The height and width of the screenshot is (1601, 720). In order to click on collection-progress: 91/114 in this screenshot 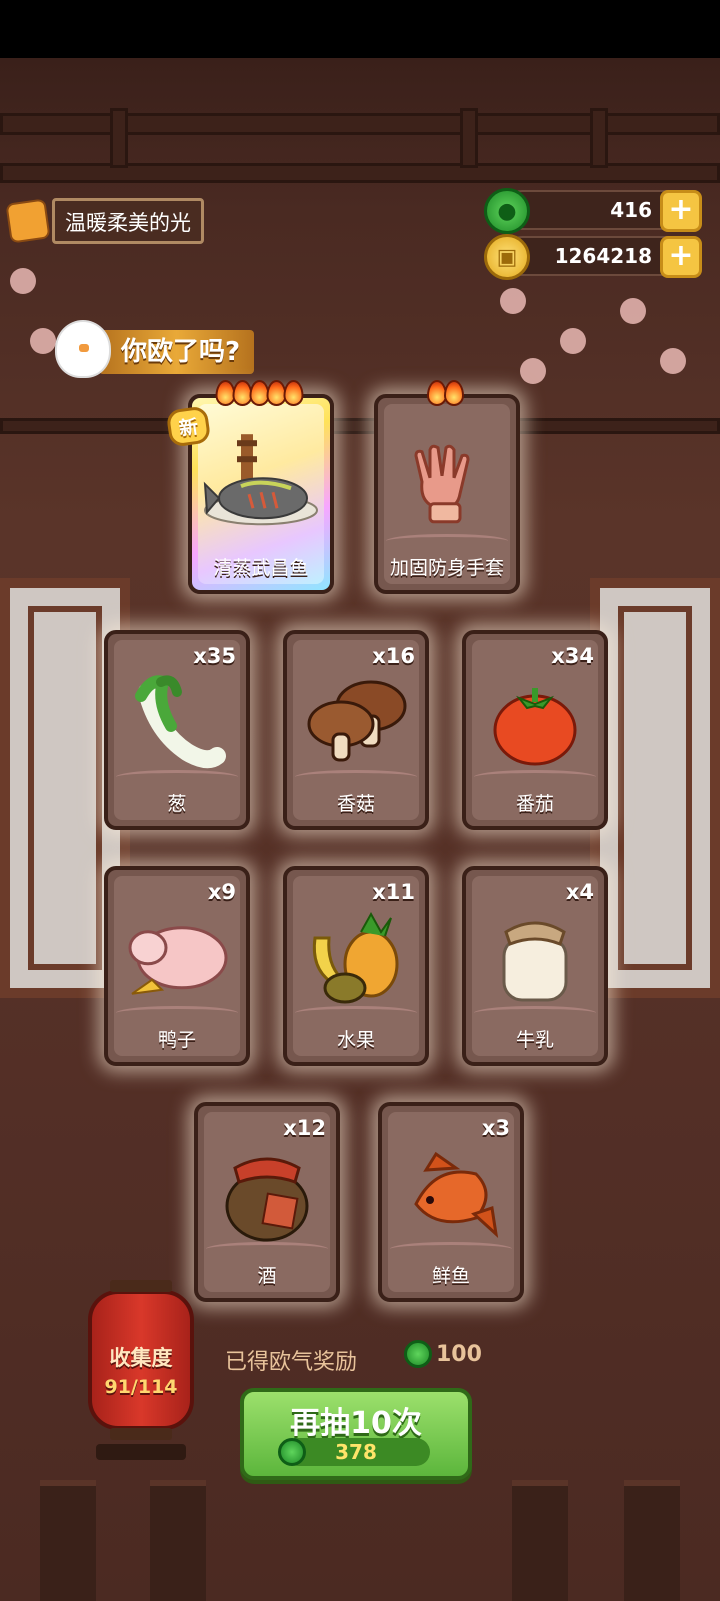, I will do `click(141, 1387)`.